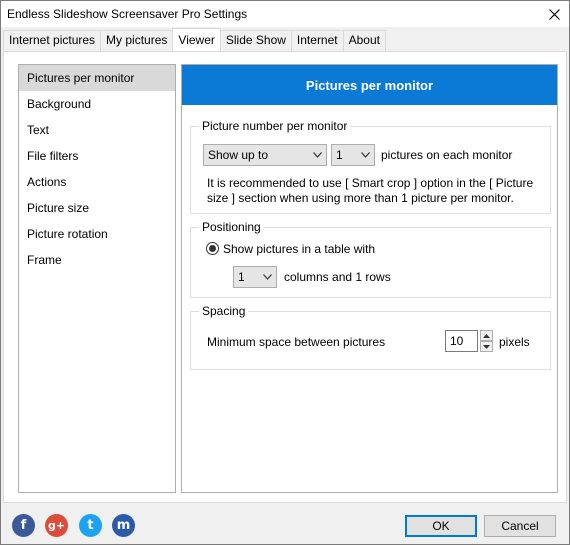 The width and height of the screenshot is (570, 545). I want to click on myspace-glyph: m, so click(123, 525).